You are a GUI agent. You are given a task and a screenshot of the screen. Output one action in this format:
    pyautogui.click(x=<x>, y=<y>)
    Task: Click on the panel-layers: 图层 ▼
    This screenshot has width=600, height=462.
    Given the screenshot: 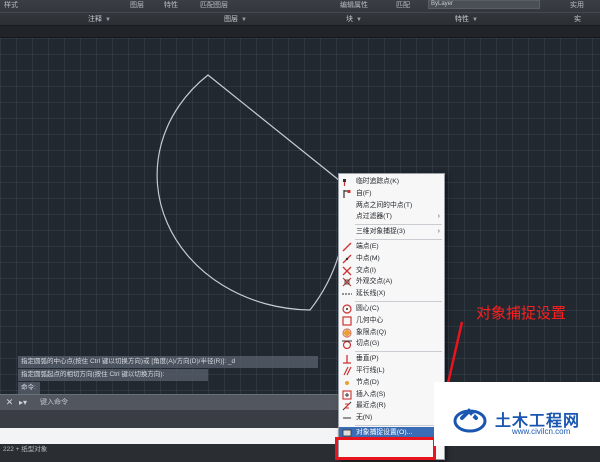 What is the action you would take?
    pyautogui.click(x=235, y=19)
    